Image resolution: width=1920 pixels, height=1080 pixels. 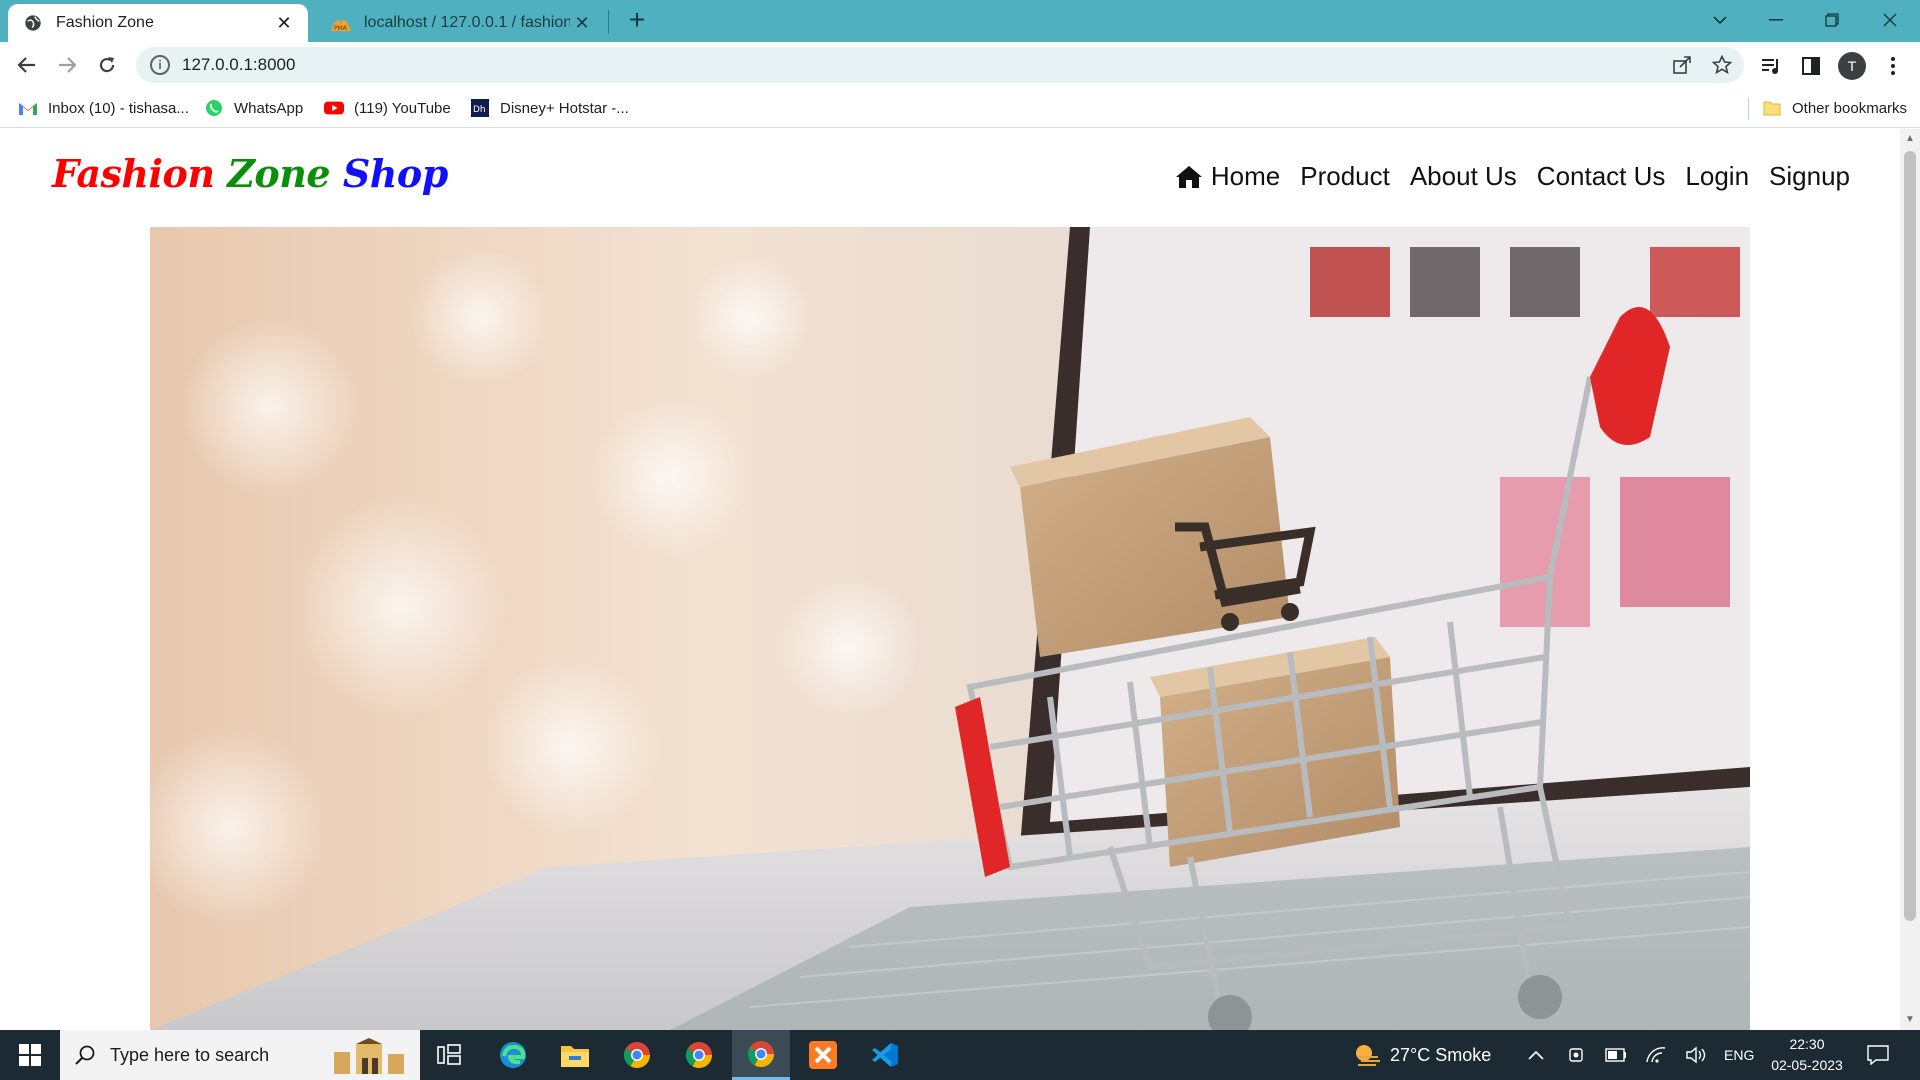 What do you see at coordinates (1682, 65) in the screenshot?
I see `share-icon` at bounding box center [1682, 65].